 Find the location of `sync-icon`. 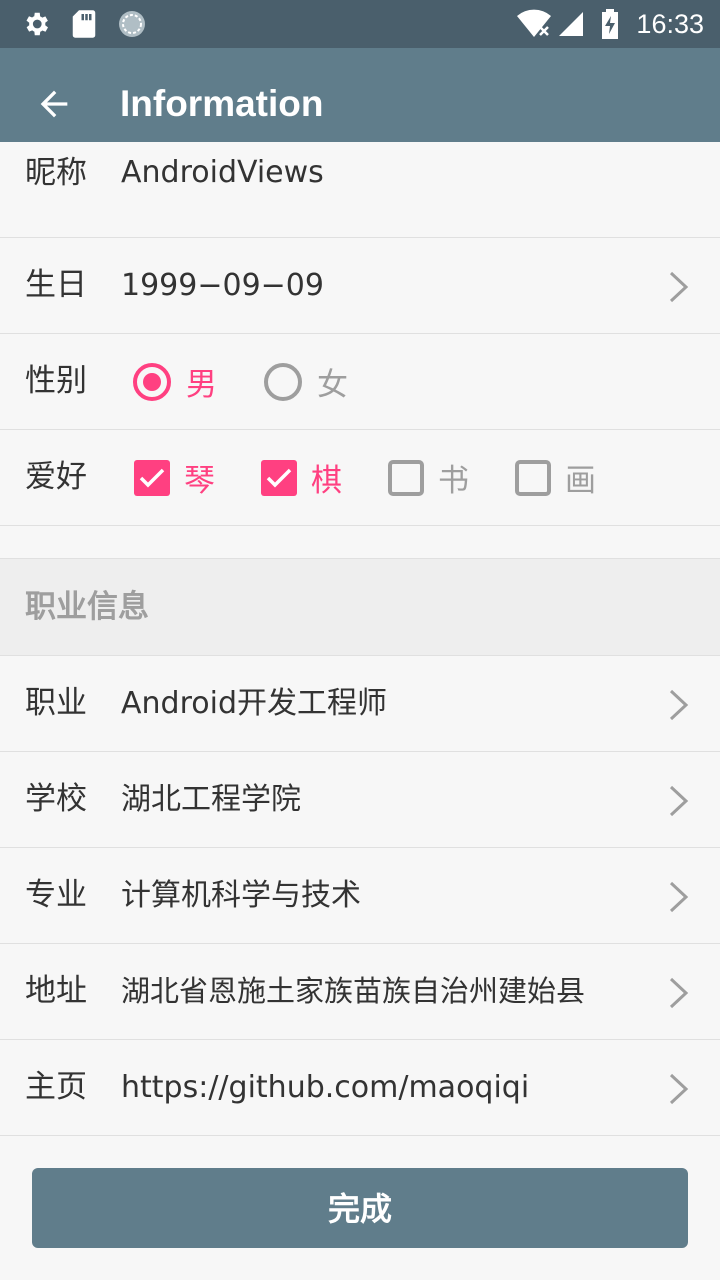

sync-icon is located at coordinates (132, 24).